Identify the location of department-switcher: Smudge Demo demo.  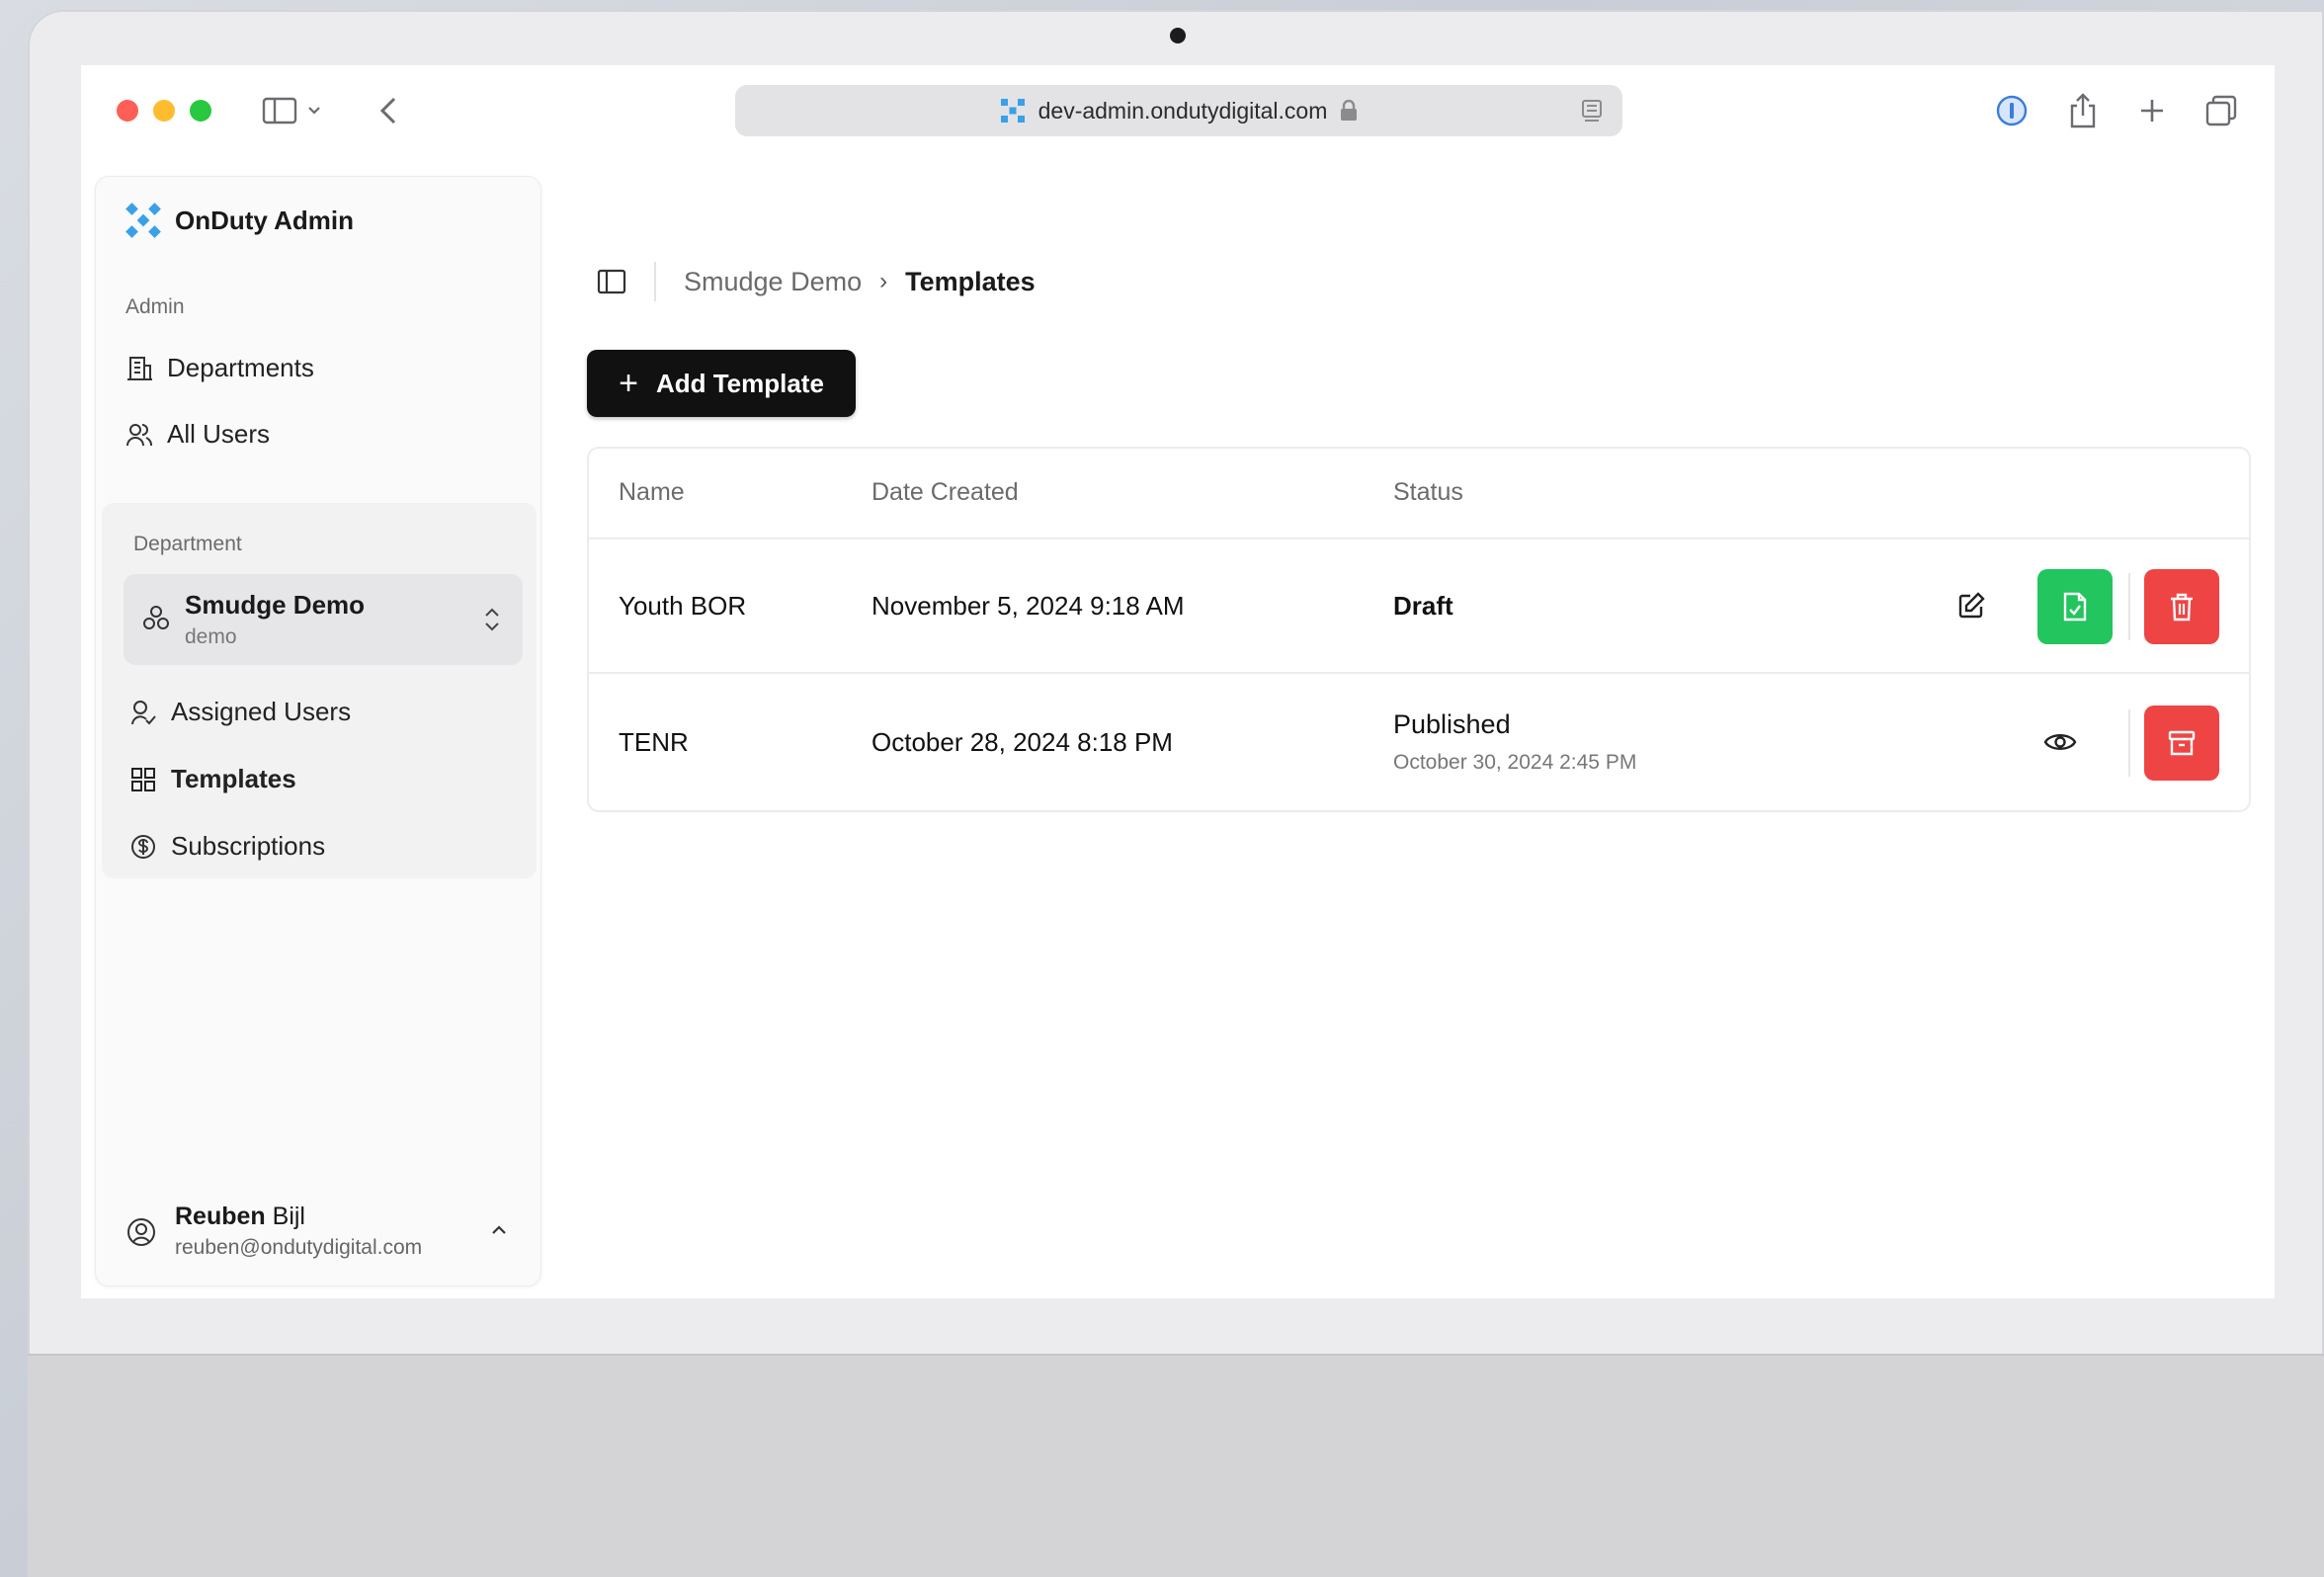
(323, 619).